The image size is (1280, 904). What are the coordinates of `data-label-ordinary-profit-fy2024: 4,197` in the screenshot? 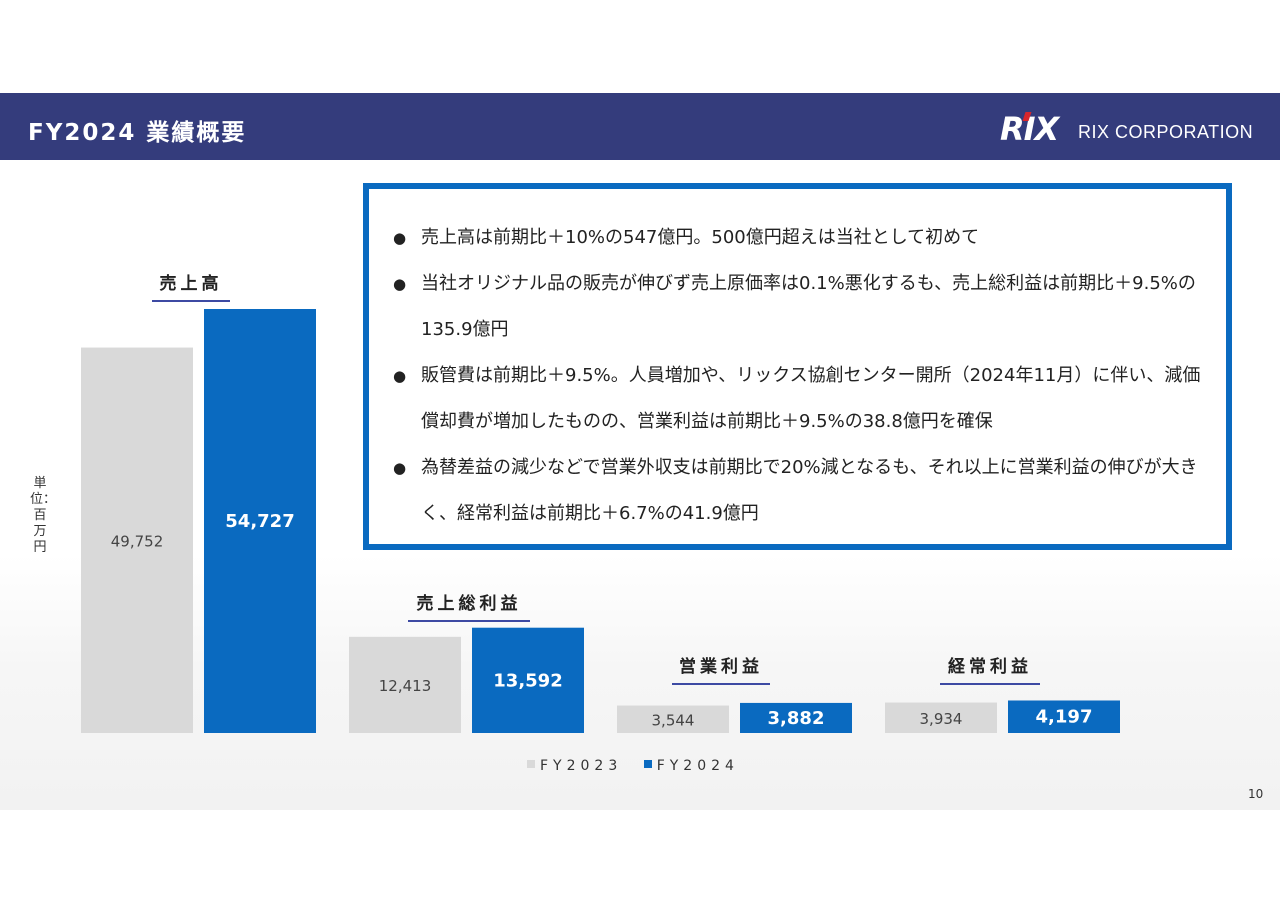 It's located at (1064, 717).